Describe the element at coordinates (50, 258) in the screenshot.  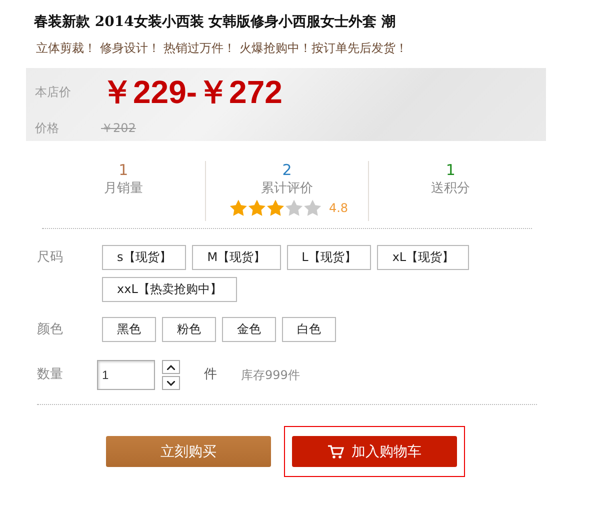
I see `option-label: 尺码` at that location.